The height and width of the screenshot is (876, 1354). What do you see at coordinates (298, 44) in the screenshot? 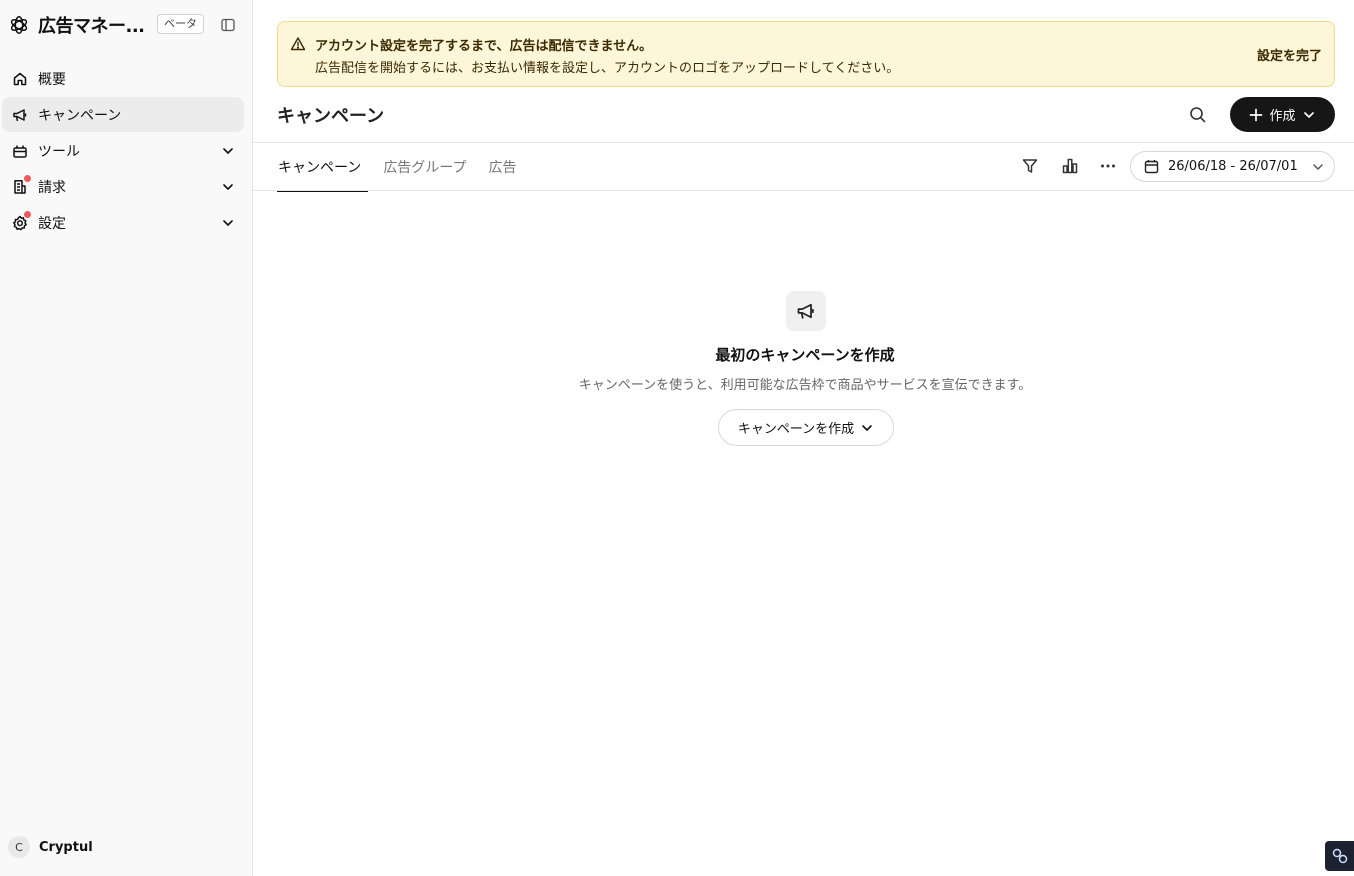
I see `warning-triangle-icon` at bounding box center [298, 44].